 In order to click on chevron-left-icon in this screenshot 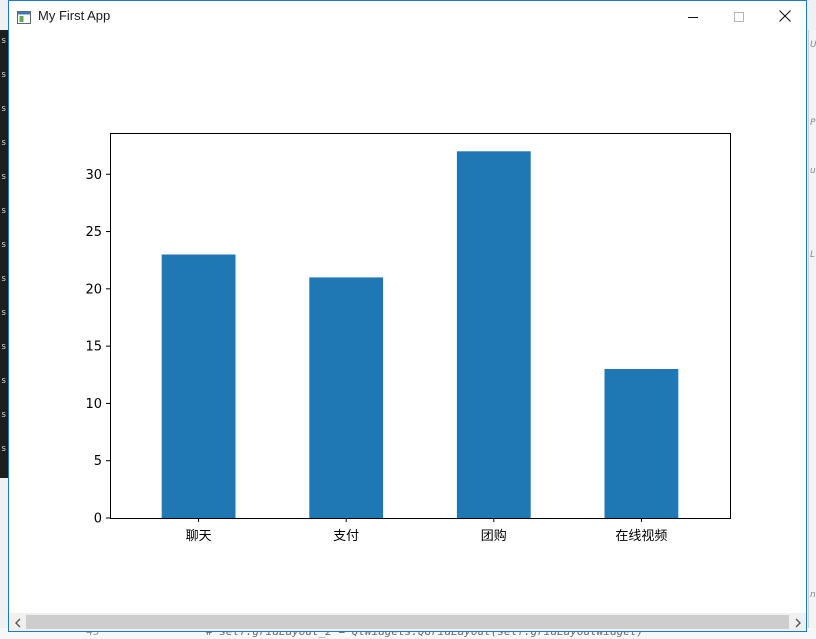, I will do `click(18, 622)`.